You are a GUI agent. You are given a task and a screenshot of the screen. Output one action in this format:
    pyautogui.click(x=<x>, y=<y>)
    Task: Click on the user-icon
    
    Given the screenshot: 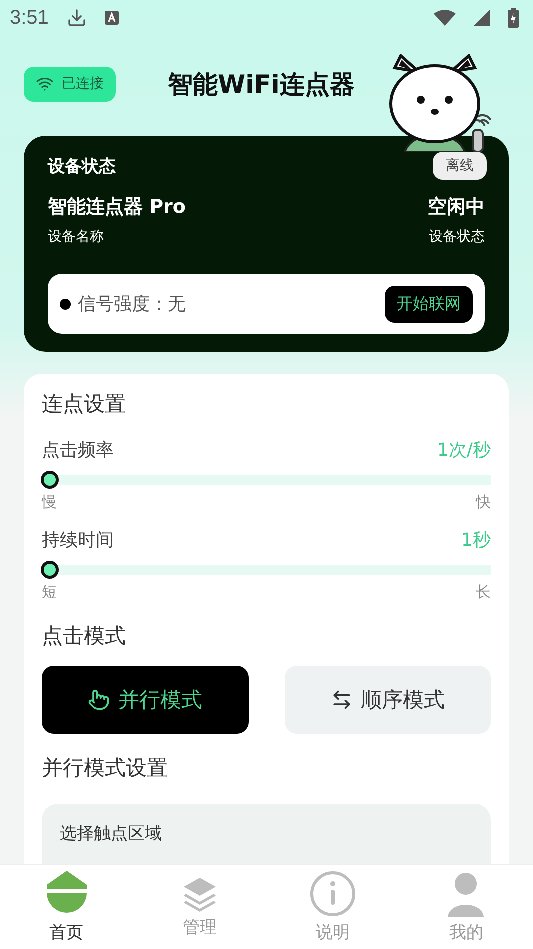 What is the action you would take?
    pyautogui.click(x=466, y=893)
    